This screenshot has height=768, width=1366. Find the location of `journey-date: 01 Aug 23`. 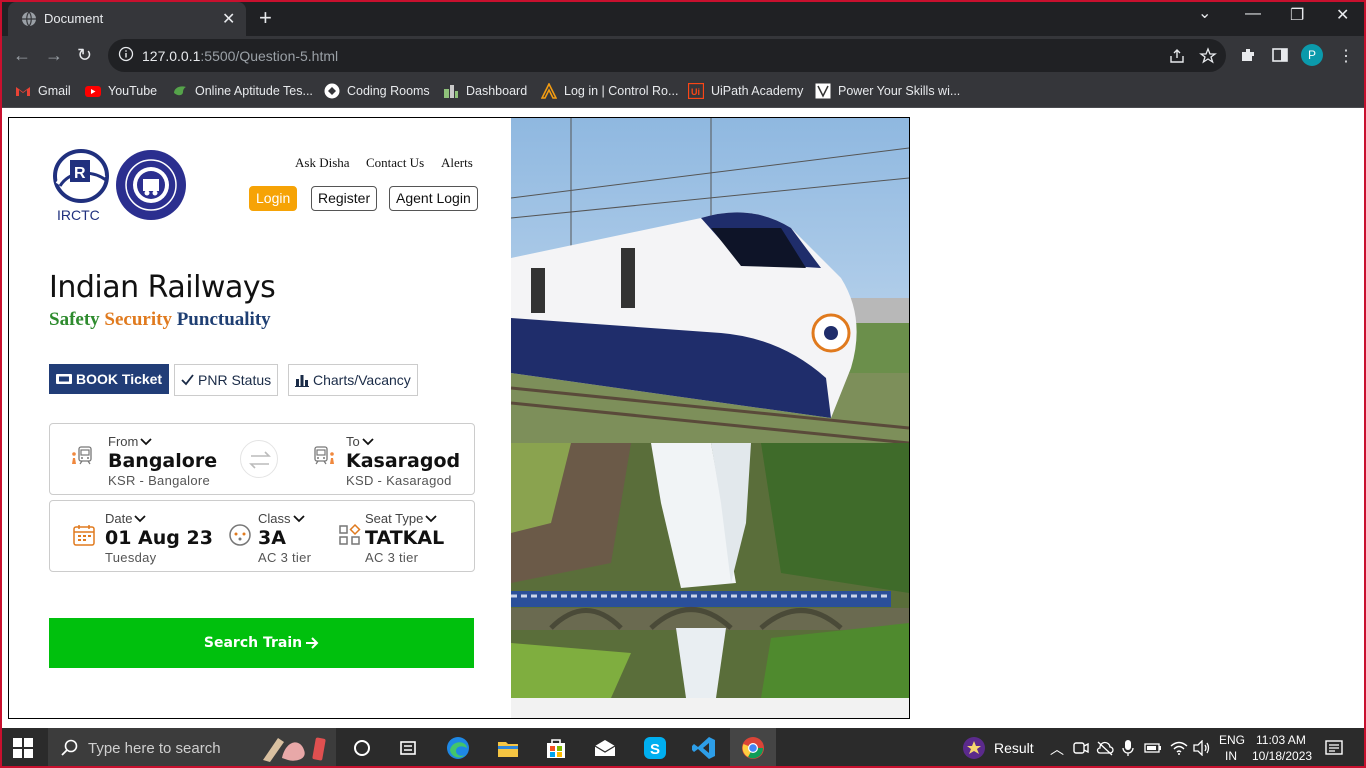

journey-date: 01 Aug 23 is located at coordinates (159, 538).